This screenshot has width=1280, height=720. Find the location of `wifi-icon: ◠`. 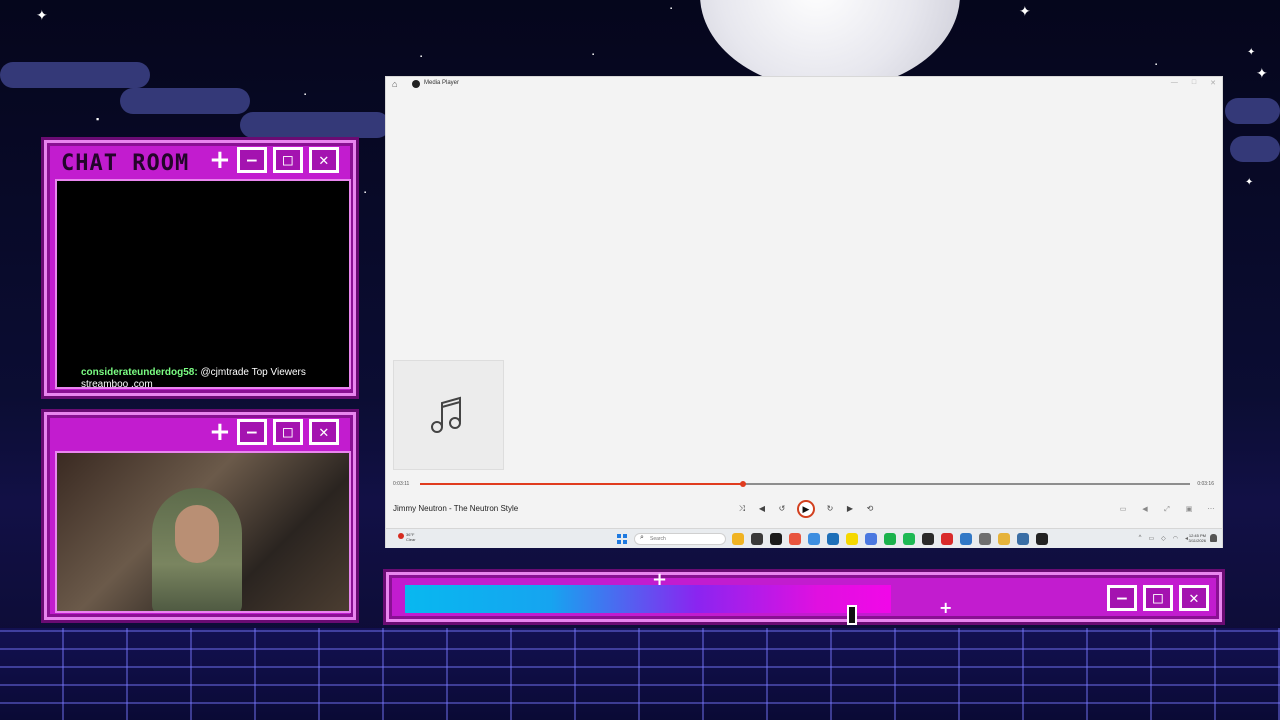

wifi-icon: ◠ is located at coordinates (1175, 538).